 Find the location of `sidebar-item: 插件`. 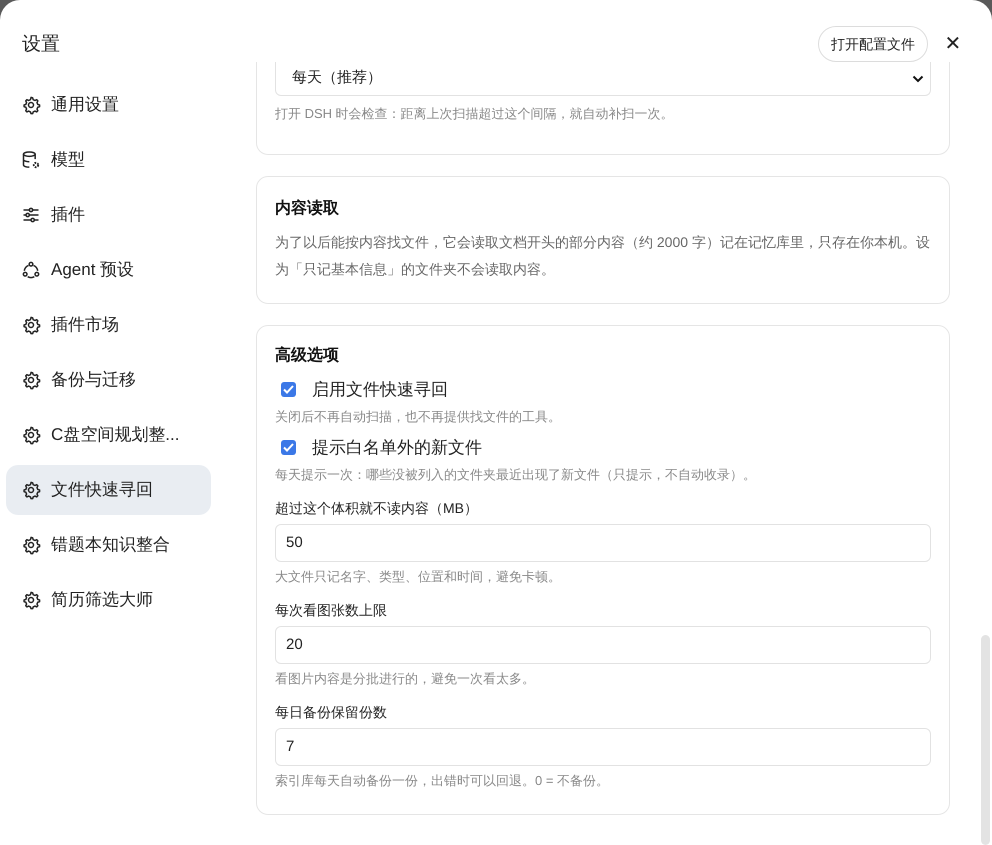

sidebar-item: 插件 is located at coordinates (108, 215).